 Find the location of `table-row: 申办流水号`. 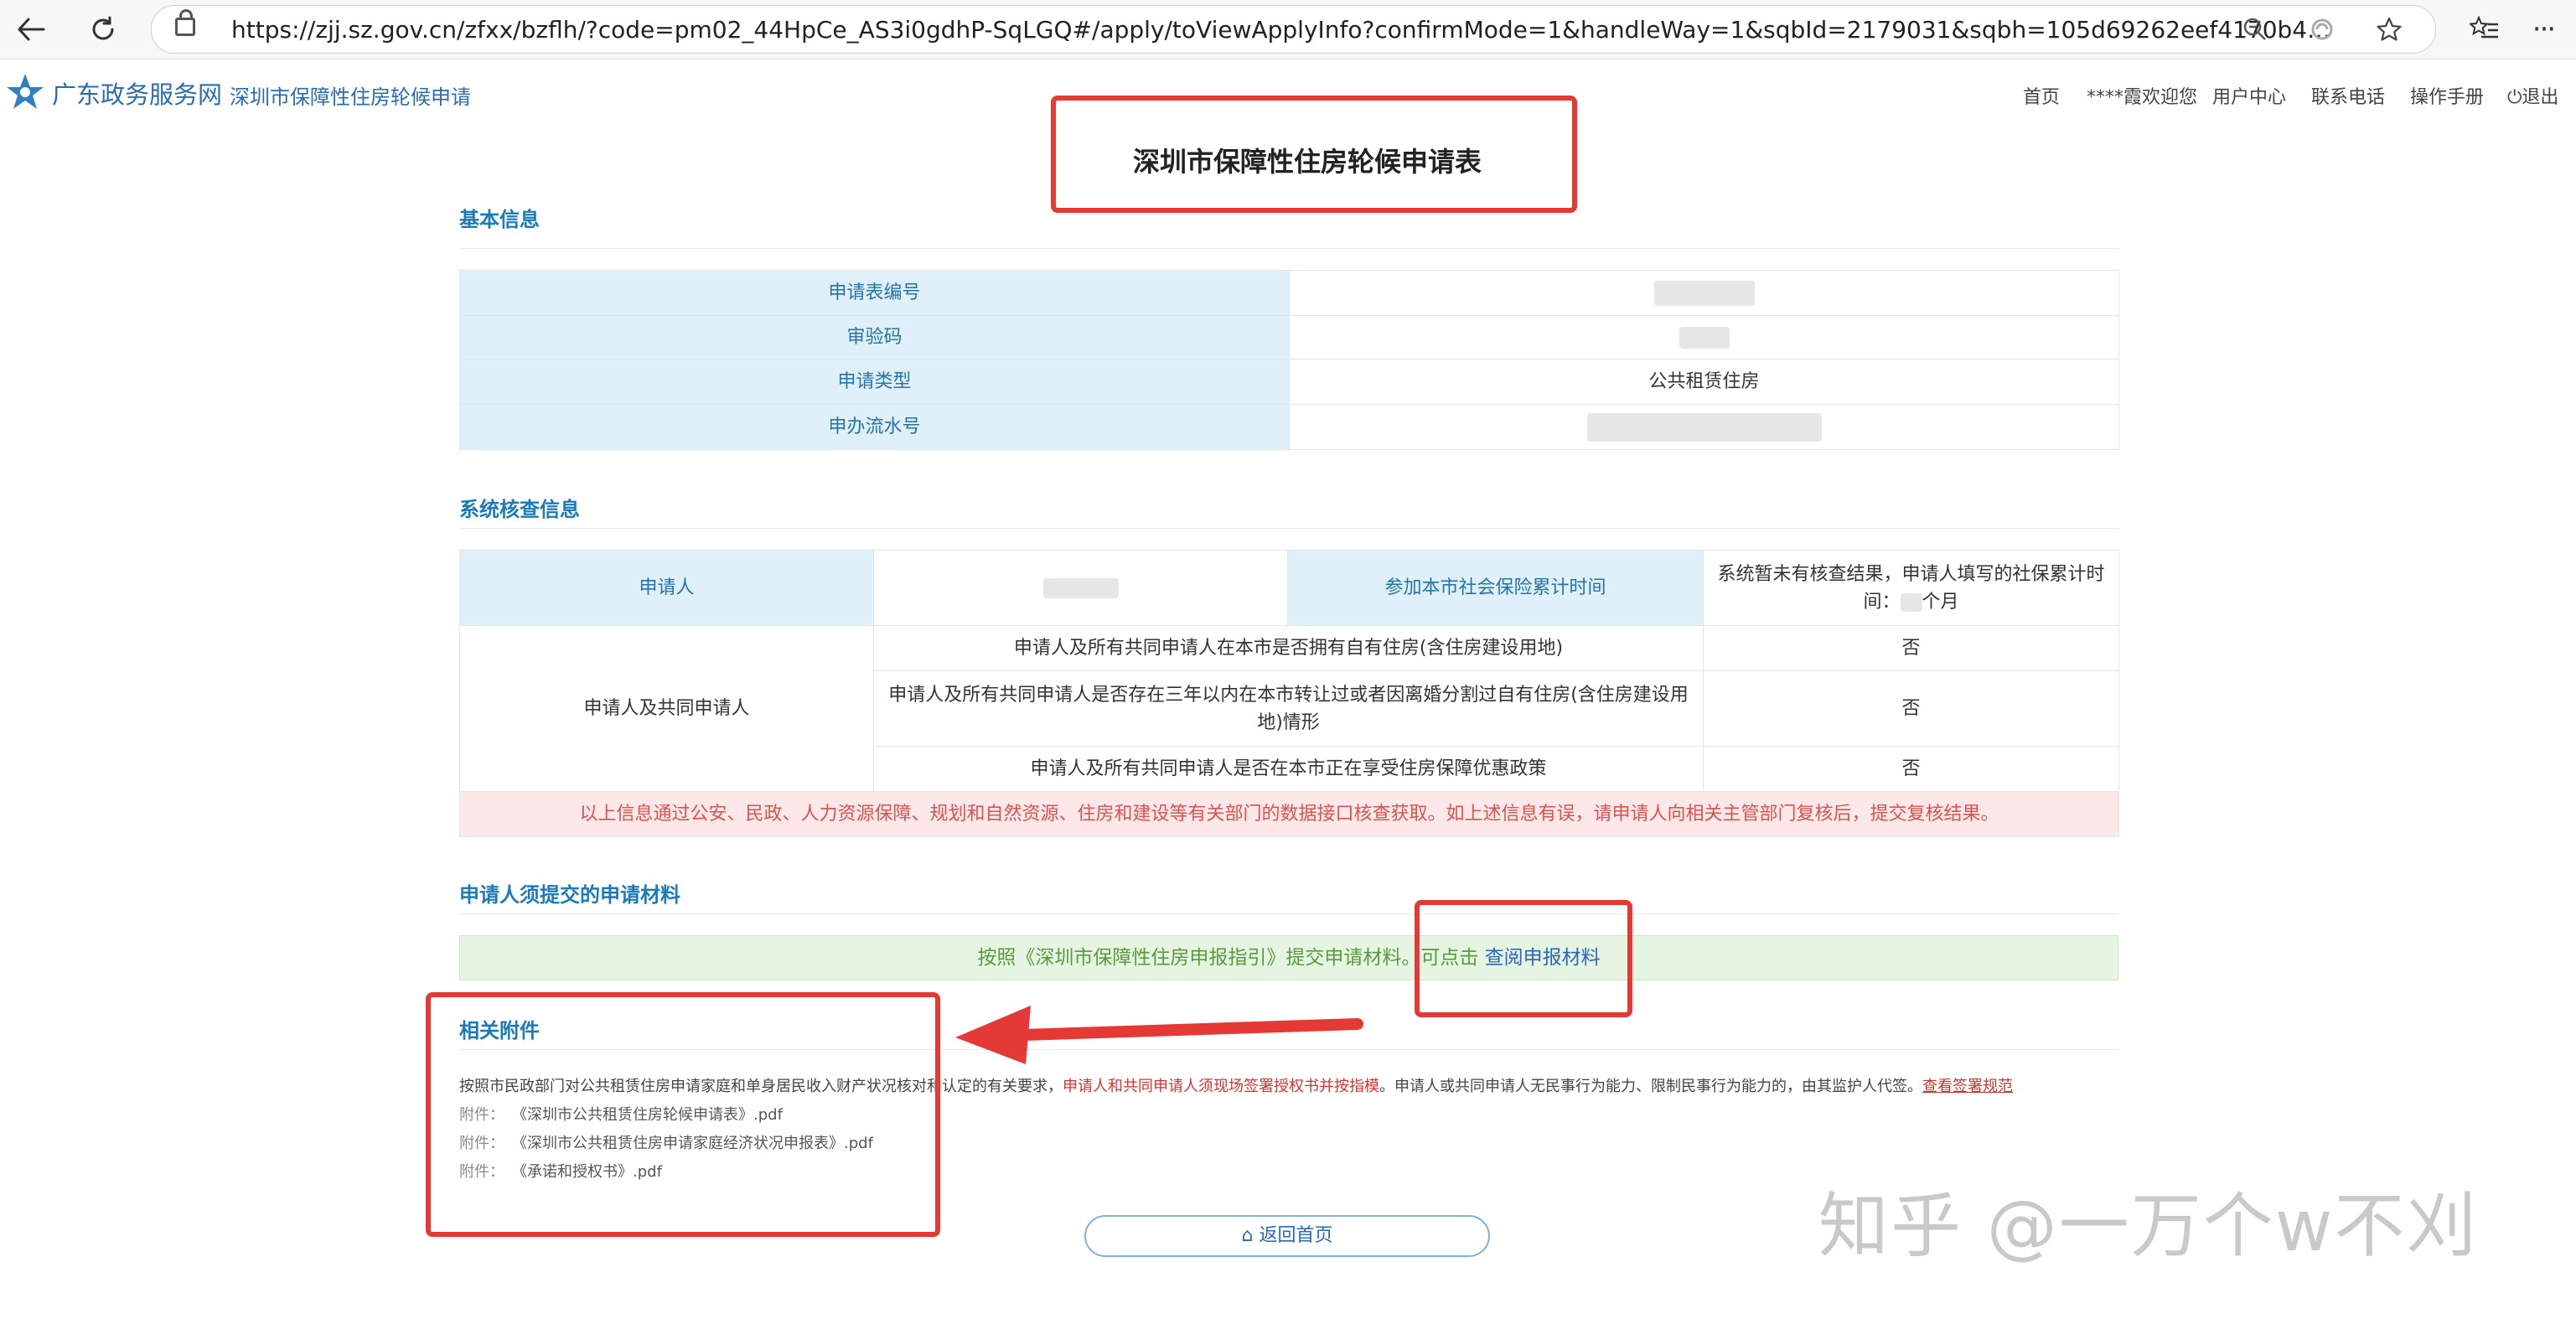

table-row: 申办流水号 is located at coordinates (1289, 427).